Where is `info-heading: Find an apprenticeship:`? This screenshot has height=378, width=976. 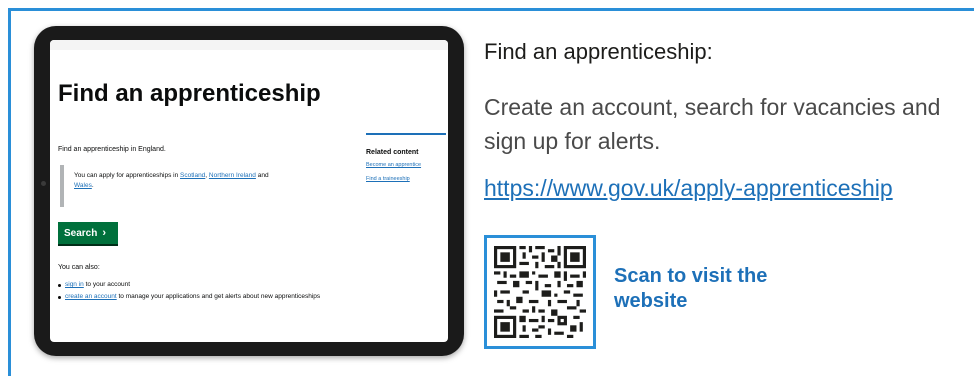 info-heading: Find an apprenticeship: is located at coordinates (598, 51).